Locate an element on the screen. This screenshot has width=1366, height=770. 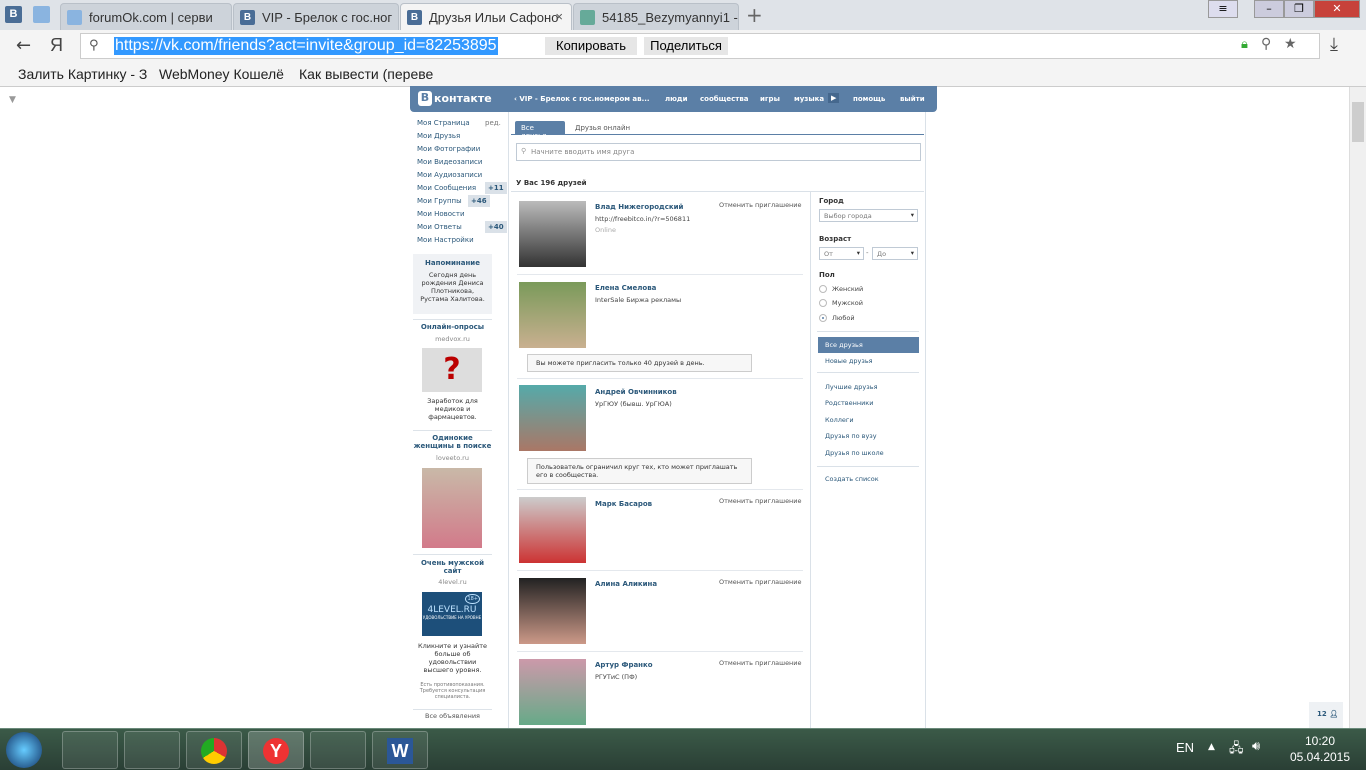
maximize-button: ❐ is located at coordinates (1299, 9).